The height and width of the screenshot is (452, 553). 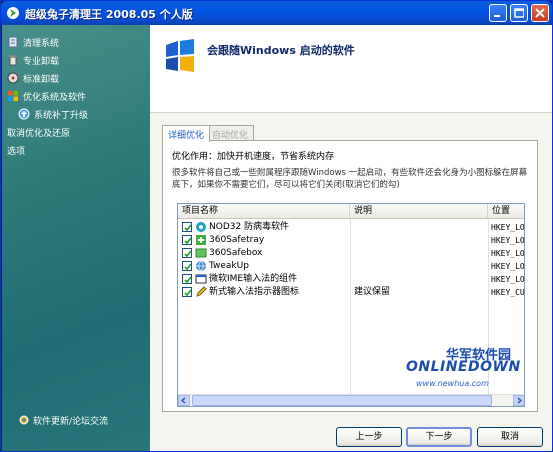 I want to click on chevron-right-icon, so click(x=520, y=400).